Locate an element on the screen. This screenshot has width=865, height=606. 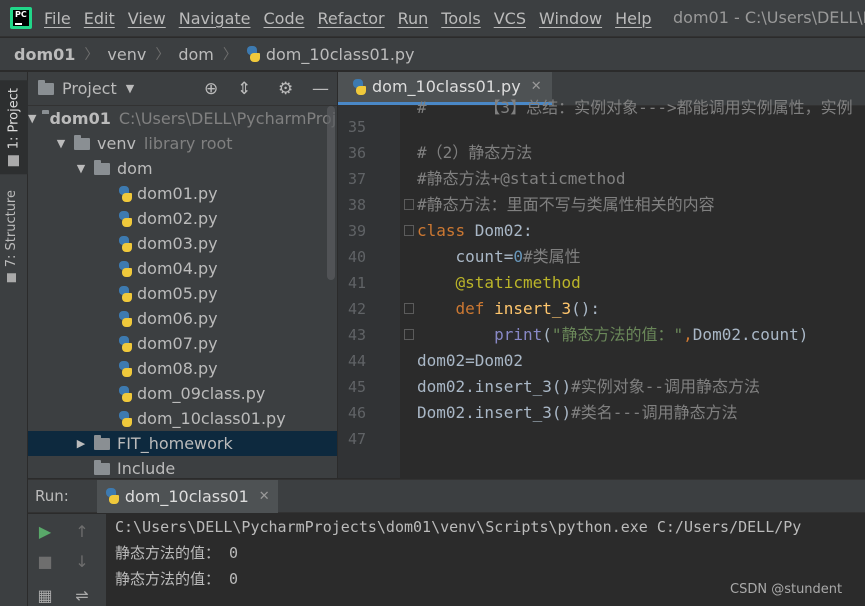
collapse-all-icon: ⇕ is located at coordinates (244, 89).